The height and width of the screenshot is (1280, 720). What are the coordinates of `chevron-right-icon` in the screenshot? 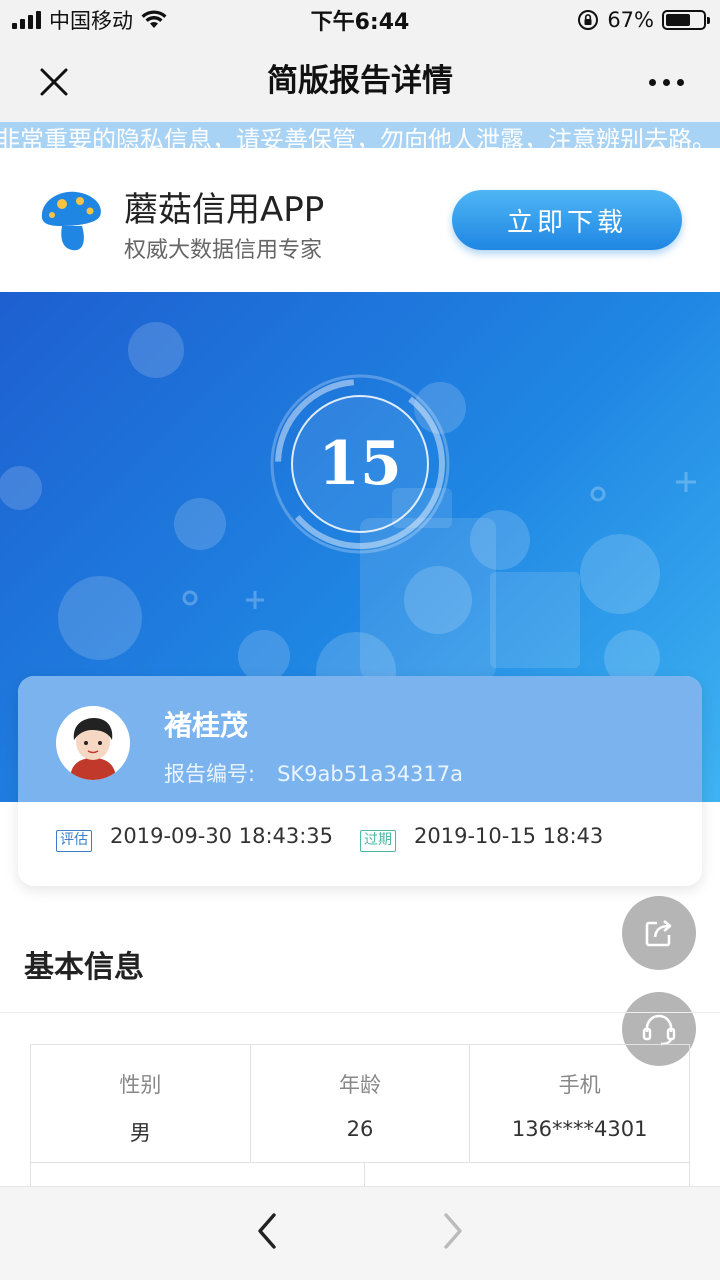 It's located at (453, 1231).